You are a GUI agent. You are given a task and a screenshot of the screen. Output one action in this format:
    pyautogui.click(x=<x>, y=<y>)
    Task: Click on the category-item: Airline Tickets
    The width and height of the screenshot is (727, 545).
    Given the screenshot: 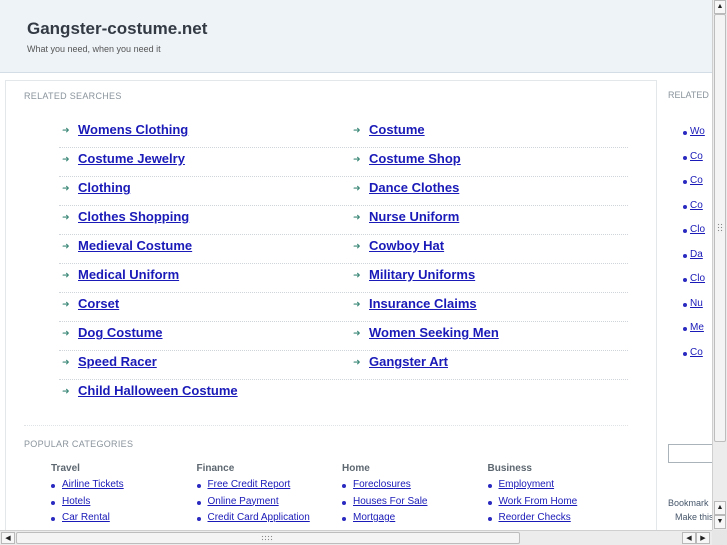 What is the action you would take?
    pyautogui.click(x=121, y=487)
    